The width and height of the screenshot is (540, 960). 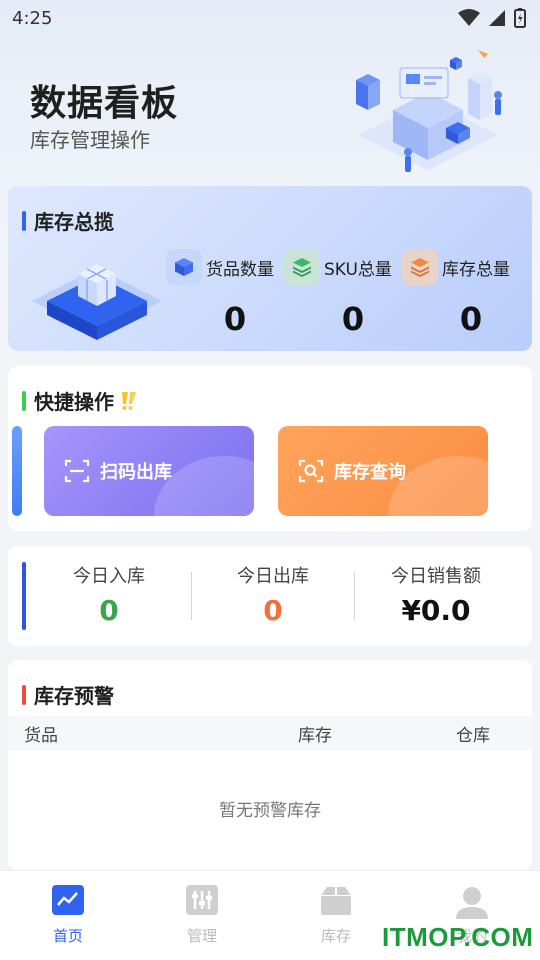 I want to click on column-header-stock: 库存, so click(x=315, y=735).